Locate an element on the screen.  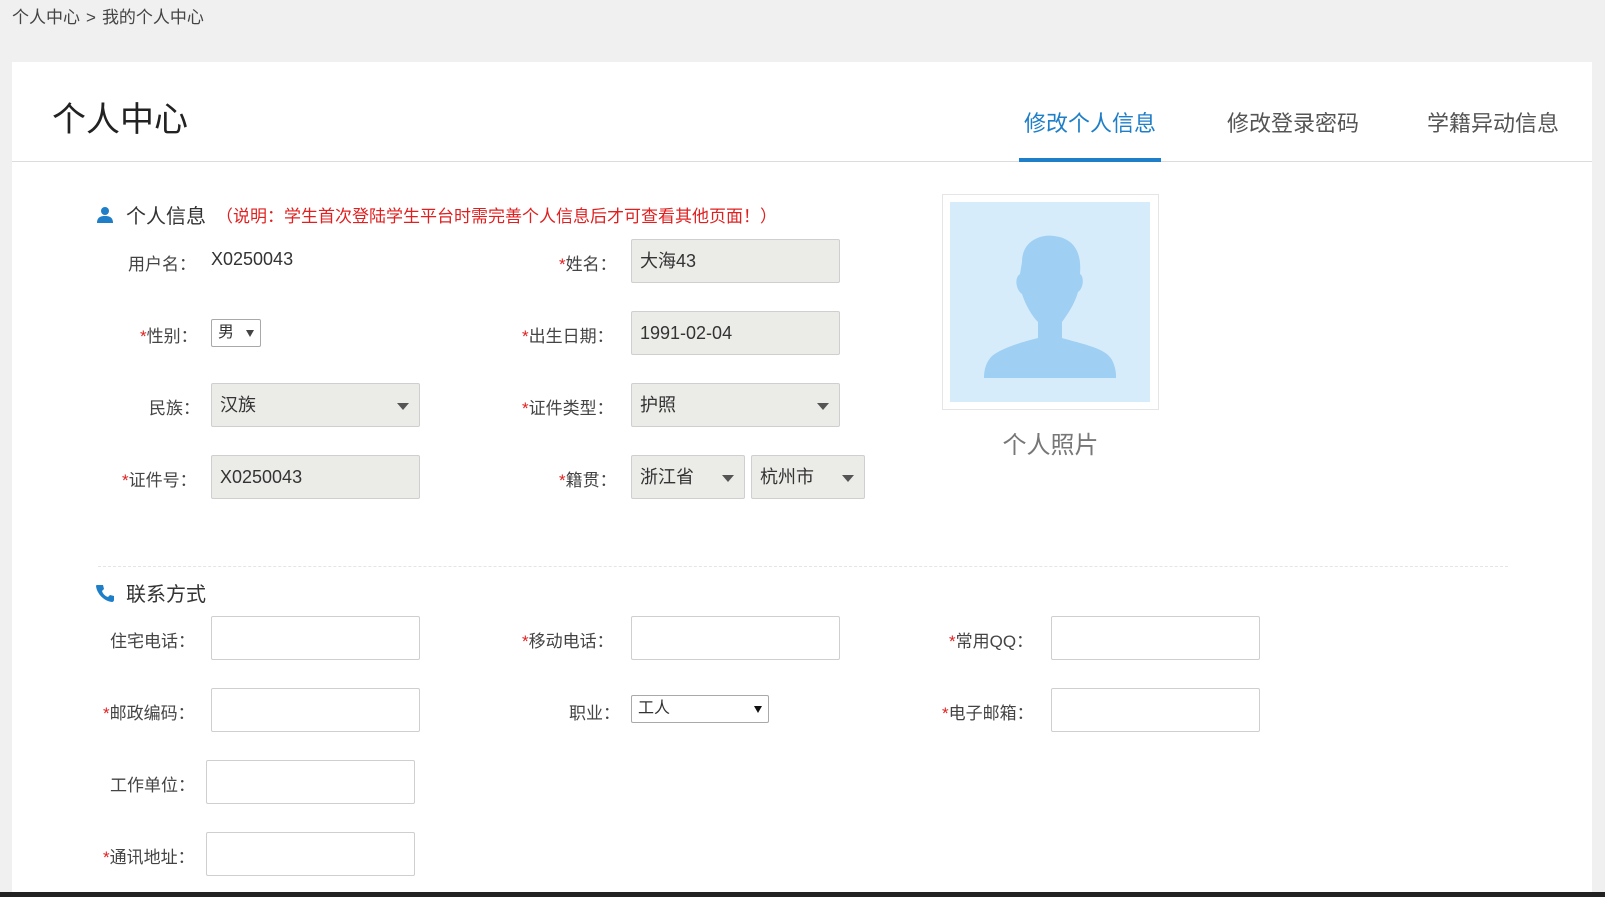
job-select: 工人 is located at coordinates (700, 709).